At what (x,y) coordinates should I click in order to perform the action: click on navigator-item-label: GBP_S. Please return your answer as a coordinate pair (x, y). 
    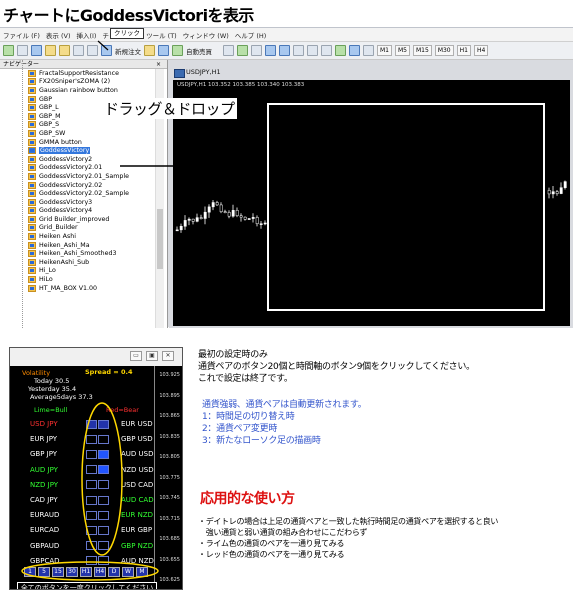
    Looking at the image, I should click on (49, 125).